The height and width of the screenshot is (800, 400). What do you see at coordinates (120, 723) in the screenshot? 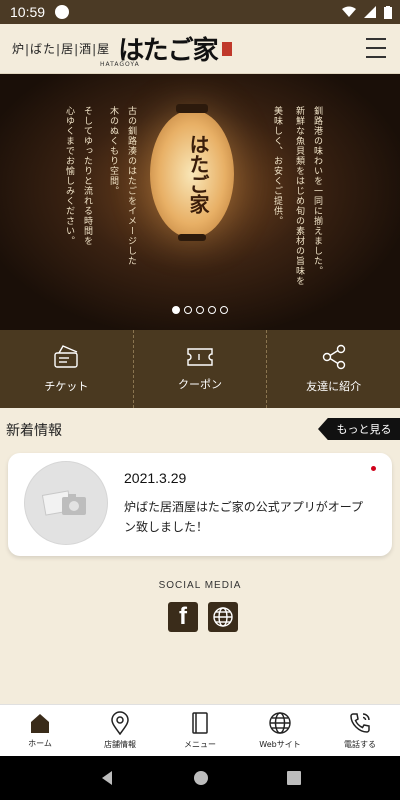
I see `map-pin-icon` at bounding box center [120, 723].